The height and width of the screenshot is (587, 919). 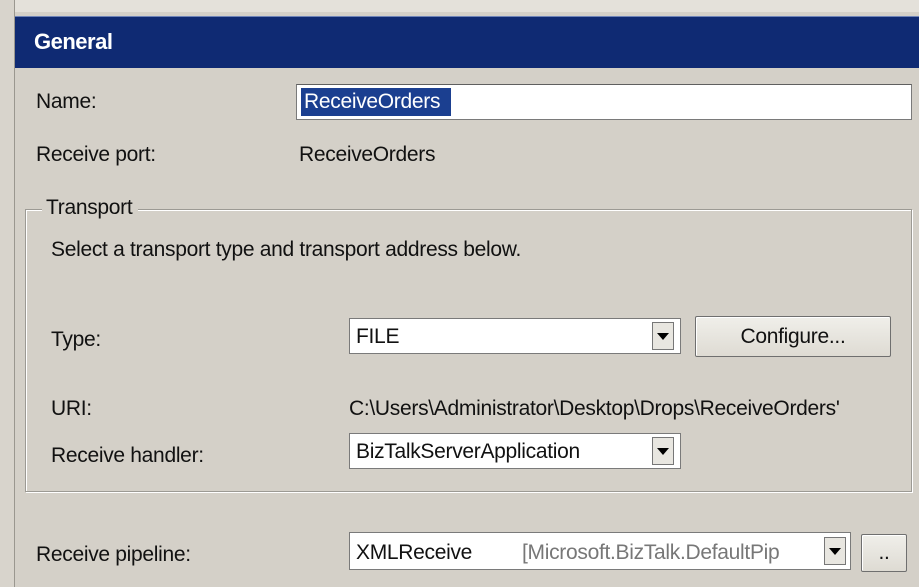 What do you see at coordinates (884, 553) in the screenshot?
I see `browse-pipeline-button: ..` at bounding box center [884, 553].